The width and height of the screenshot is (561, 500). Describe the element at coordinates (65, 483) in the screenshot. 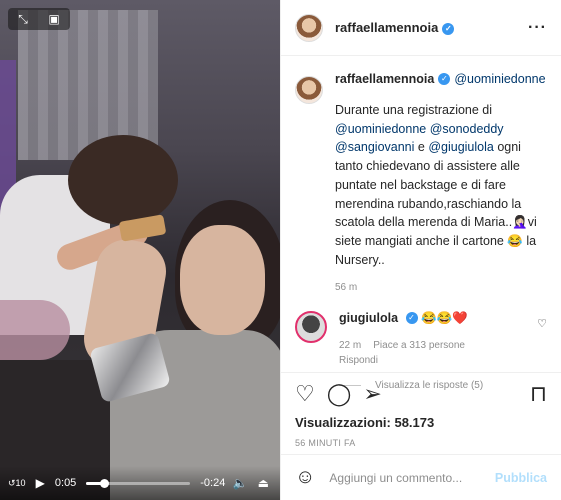

I see `current-time: 0:05` at that location.